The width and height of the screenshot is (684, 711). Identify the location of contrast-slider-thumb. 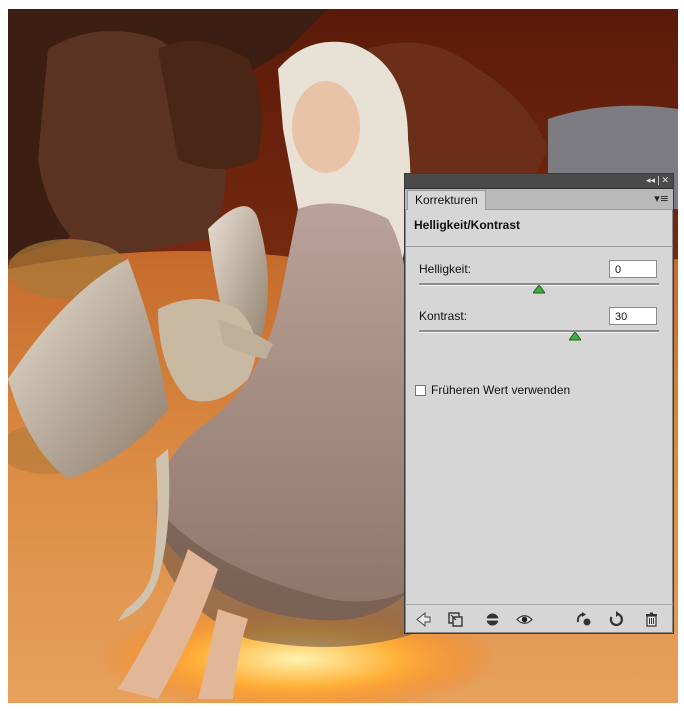
(575, 336).